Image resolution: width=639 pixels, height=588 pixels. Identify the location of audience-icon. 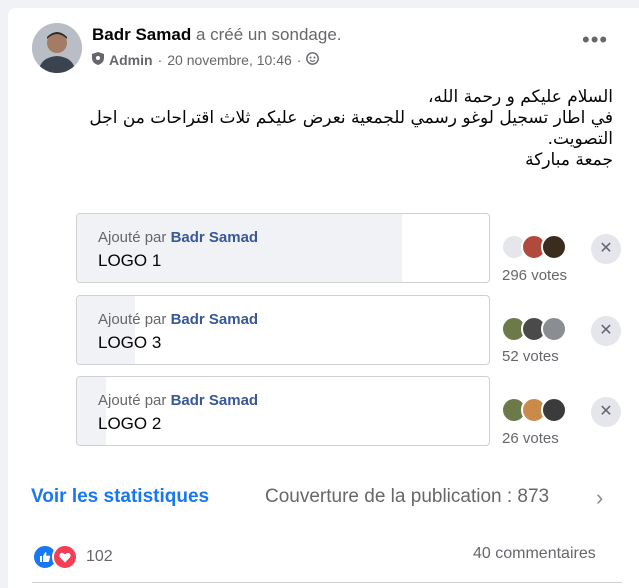
(313, 60).